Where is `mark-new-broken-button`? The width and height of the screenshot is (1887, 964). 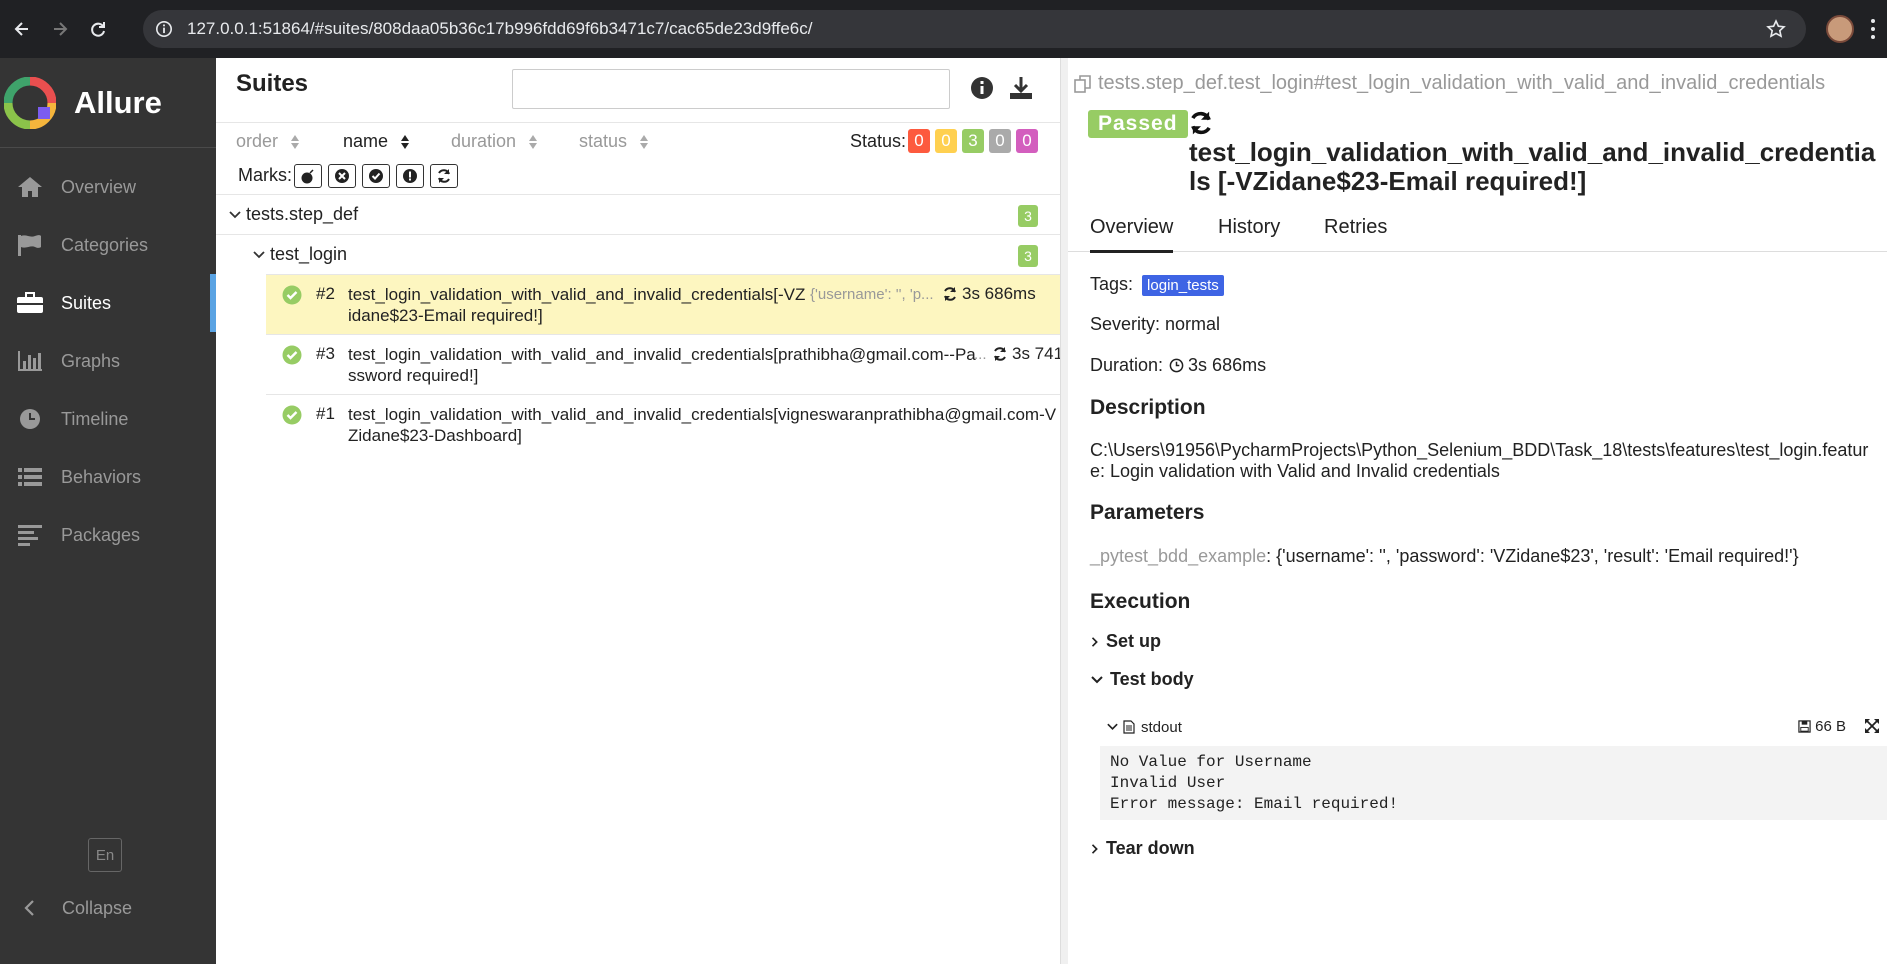 mark-new-broken-button is located at coordinates (410, 176).